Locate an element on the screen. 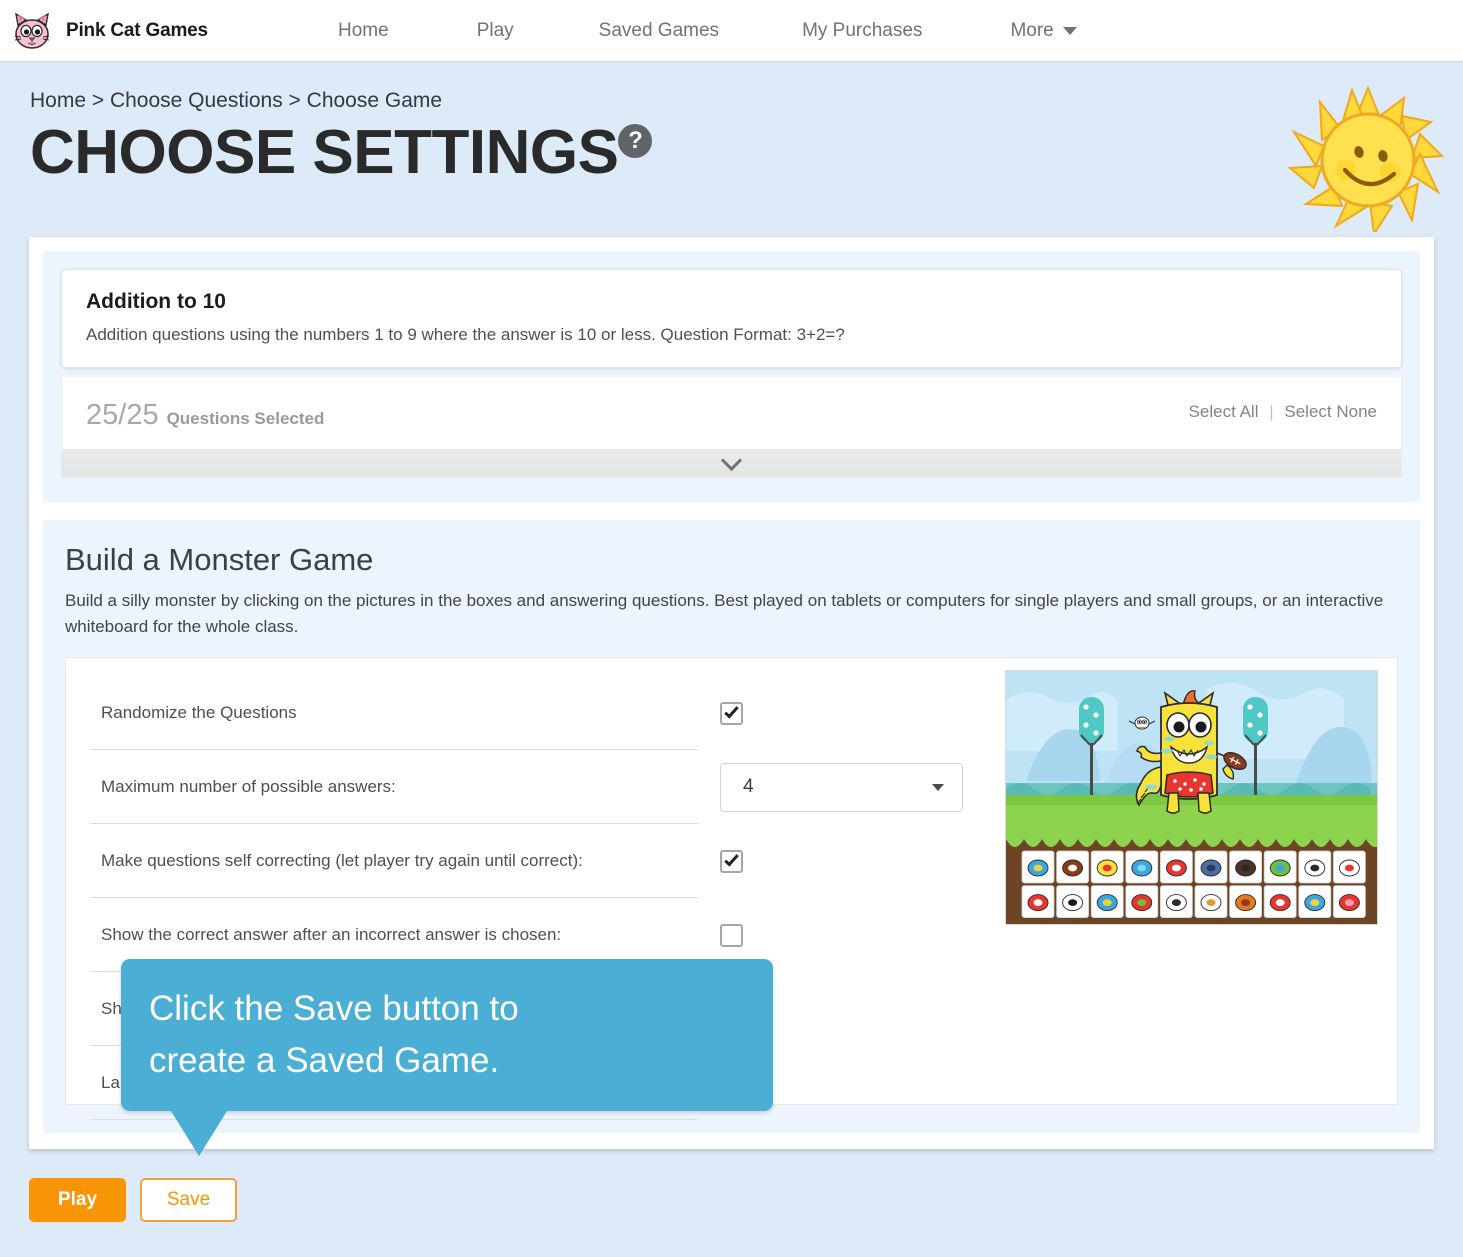  questions-selected-label: Questions Selected is located at coordinates (245, 418).